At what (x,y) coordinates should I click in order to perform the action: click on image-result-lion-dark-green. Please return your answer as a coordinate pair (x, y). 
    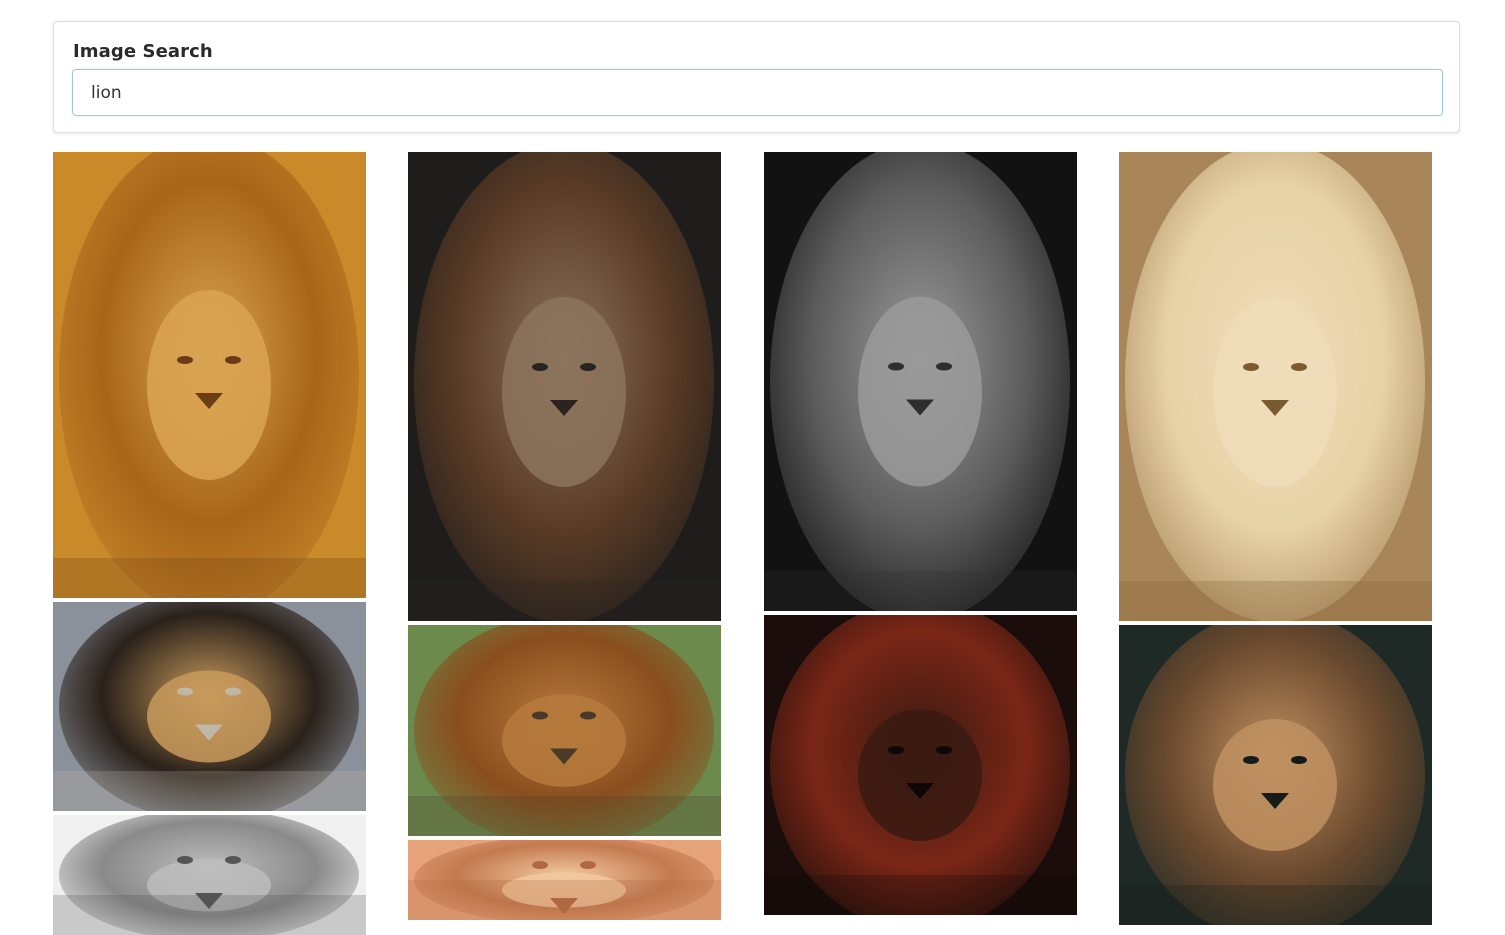
    Looking at the image, I should click on (1275, 775).